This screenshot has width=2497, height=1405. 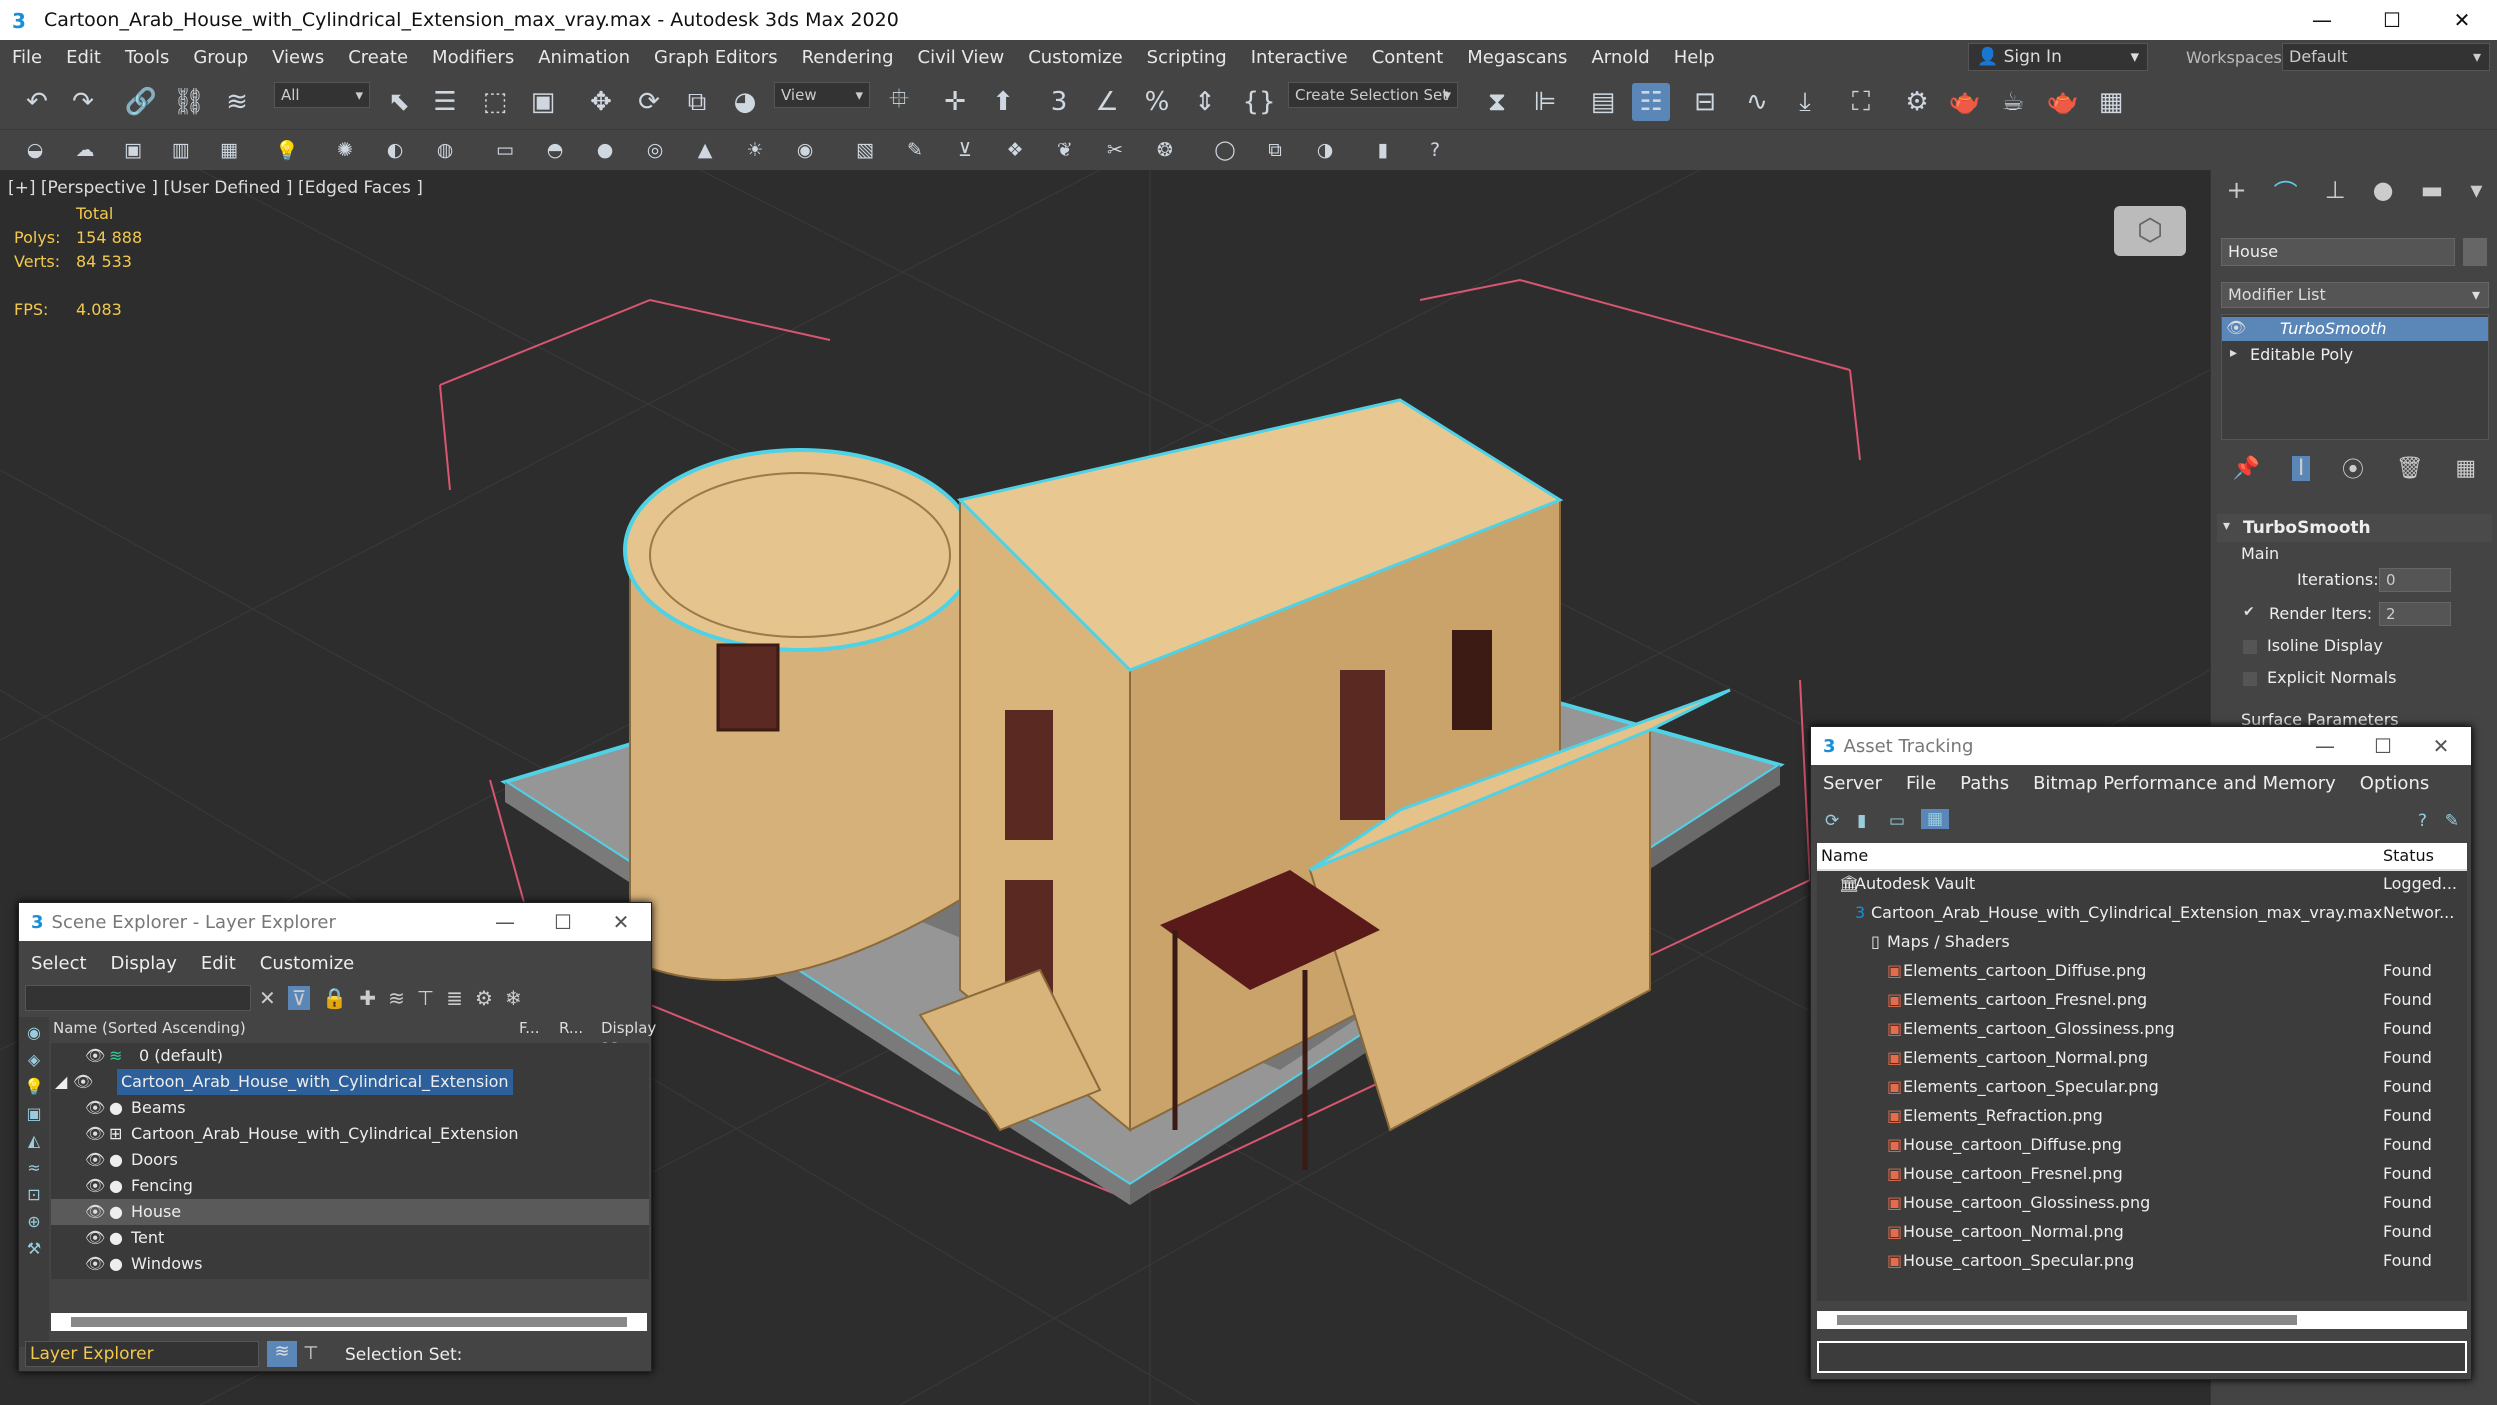 I want to click on angle-snap-icon: ∠, so click(x=1107, y=102).